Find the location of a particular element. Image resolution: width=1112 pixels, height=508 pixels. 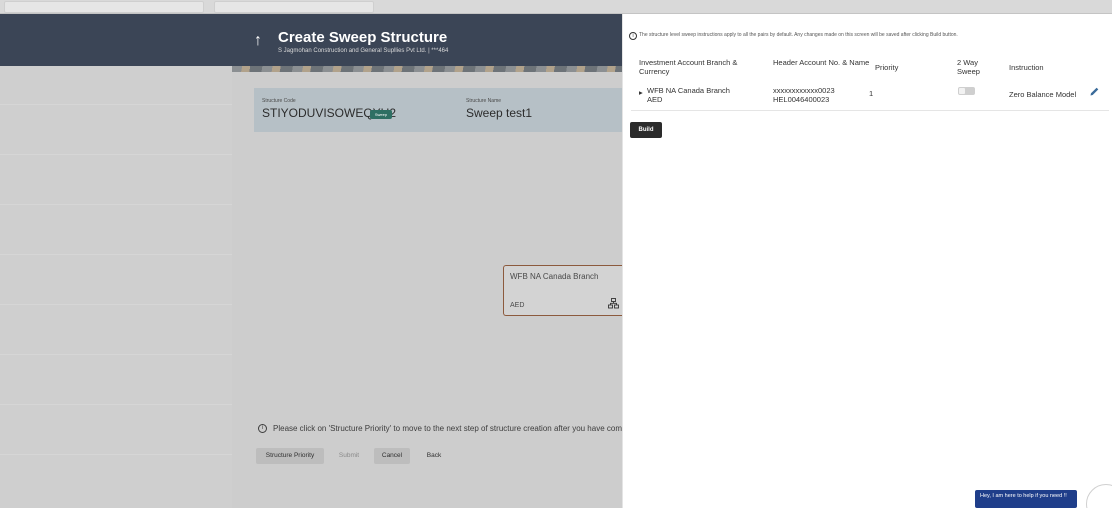

row-branch-name: WFB NA Canada Branch is located at coordinates (688, 90).